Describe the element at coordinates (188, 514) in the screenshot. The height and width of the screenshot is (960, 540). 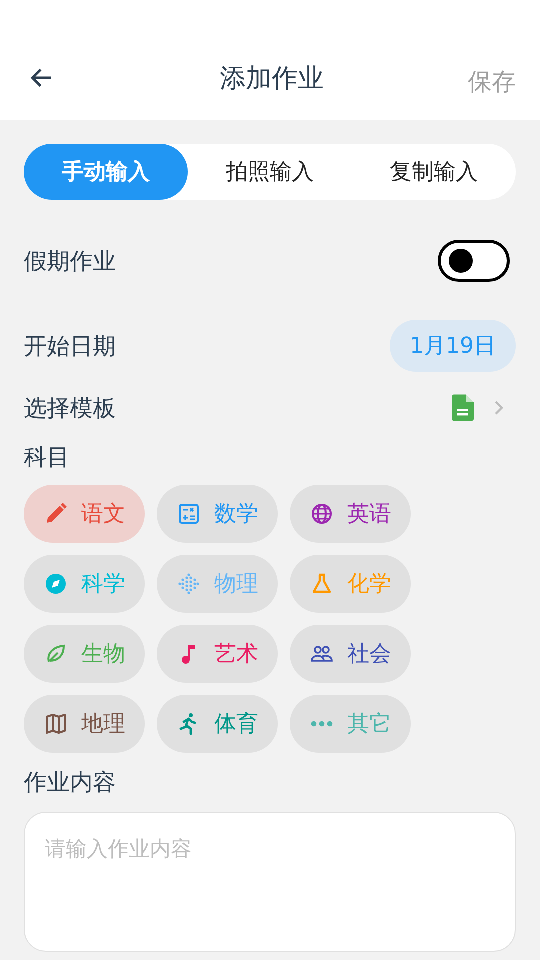
I see `calculator-icon` at that location.